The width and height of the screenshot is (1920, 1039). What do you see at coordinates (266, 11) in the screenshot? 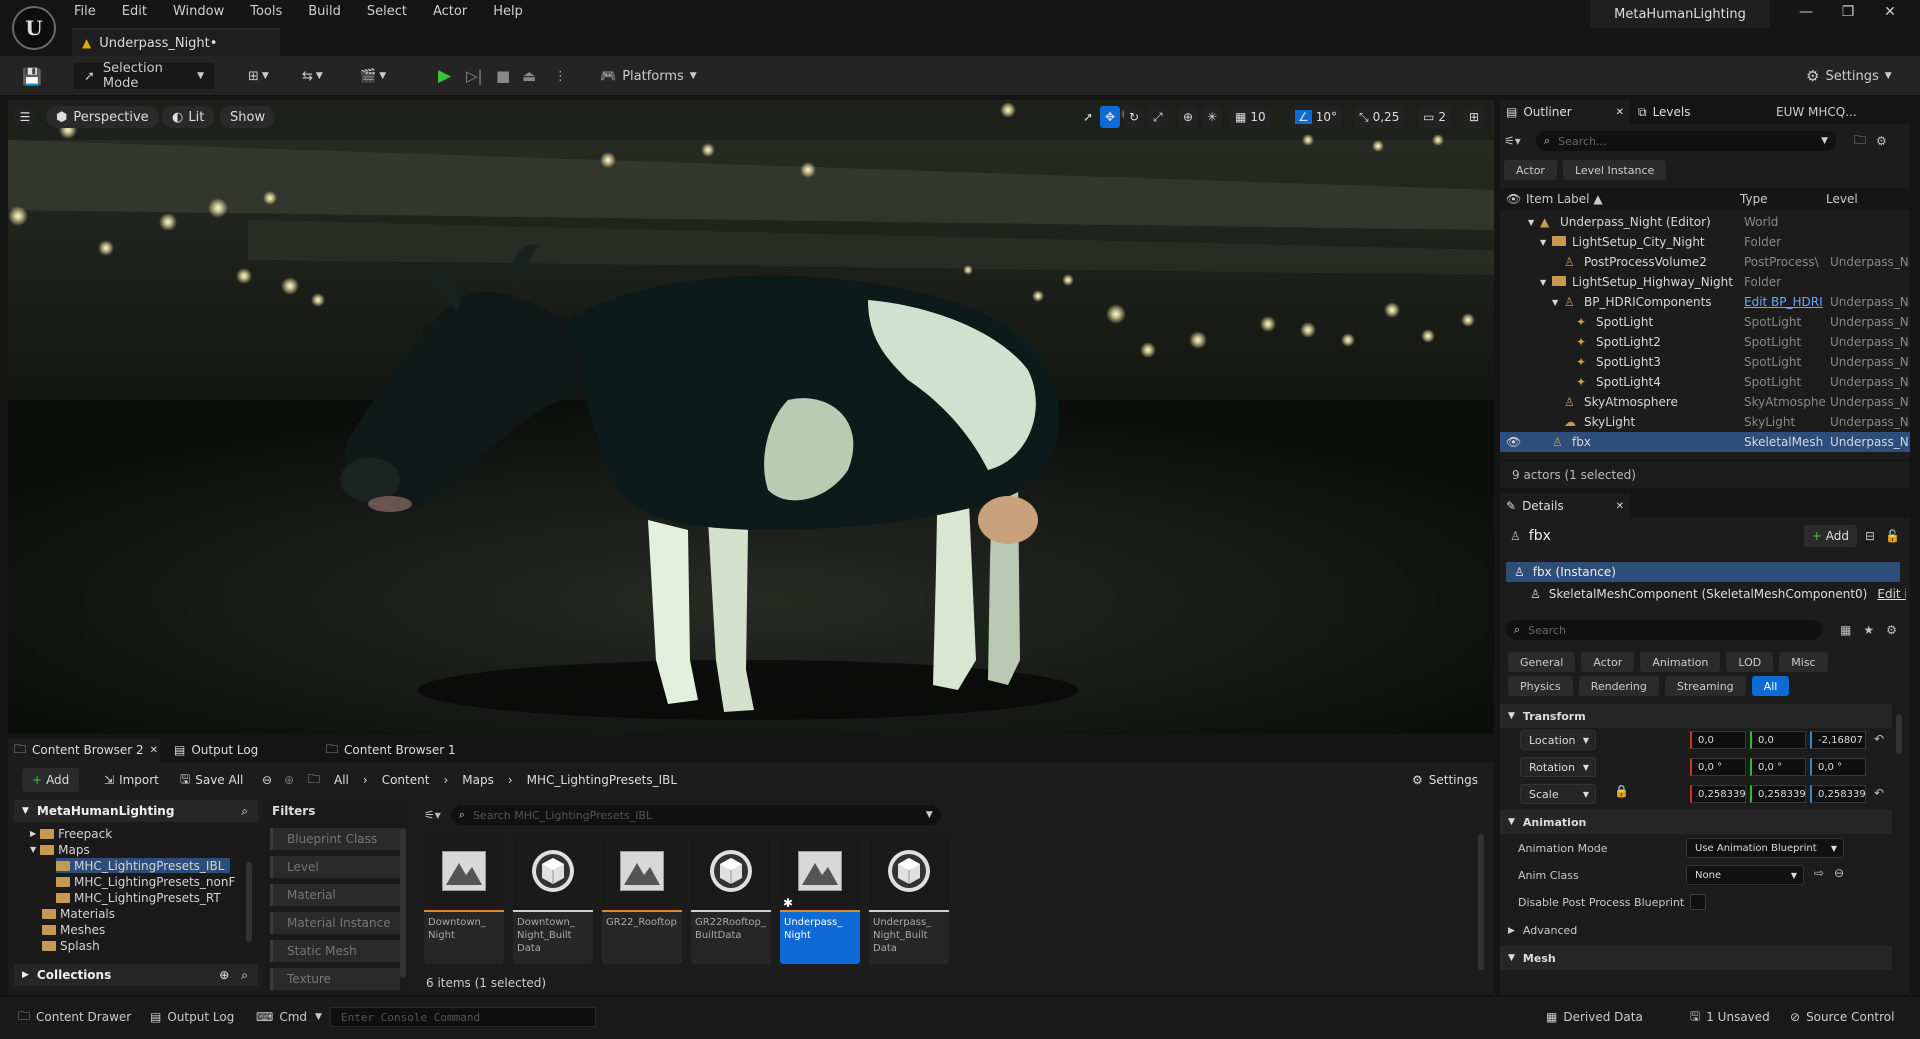
I see `menu-tools: Tools` at bounding box center [266, 11].